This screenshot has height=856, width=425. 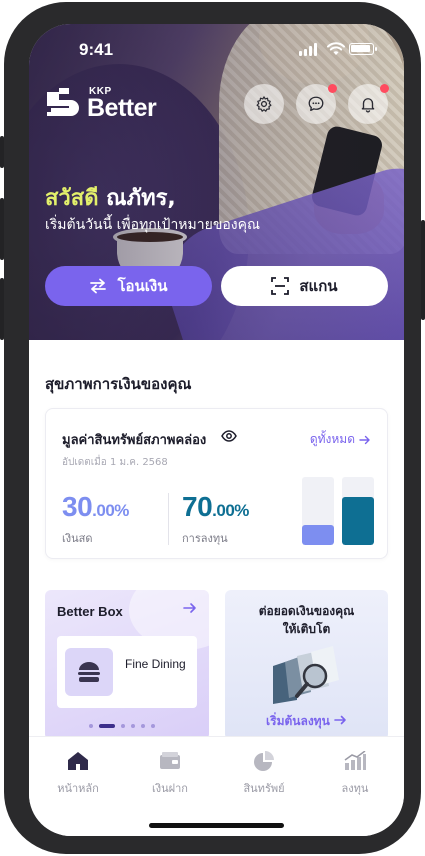 I want to click on tab-home: หน้าหลัก, so click(x=78, y=774).